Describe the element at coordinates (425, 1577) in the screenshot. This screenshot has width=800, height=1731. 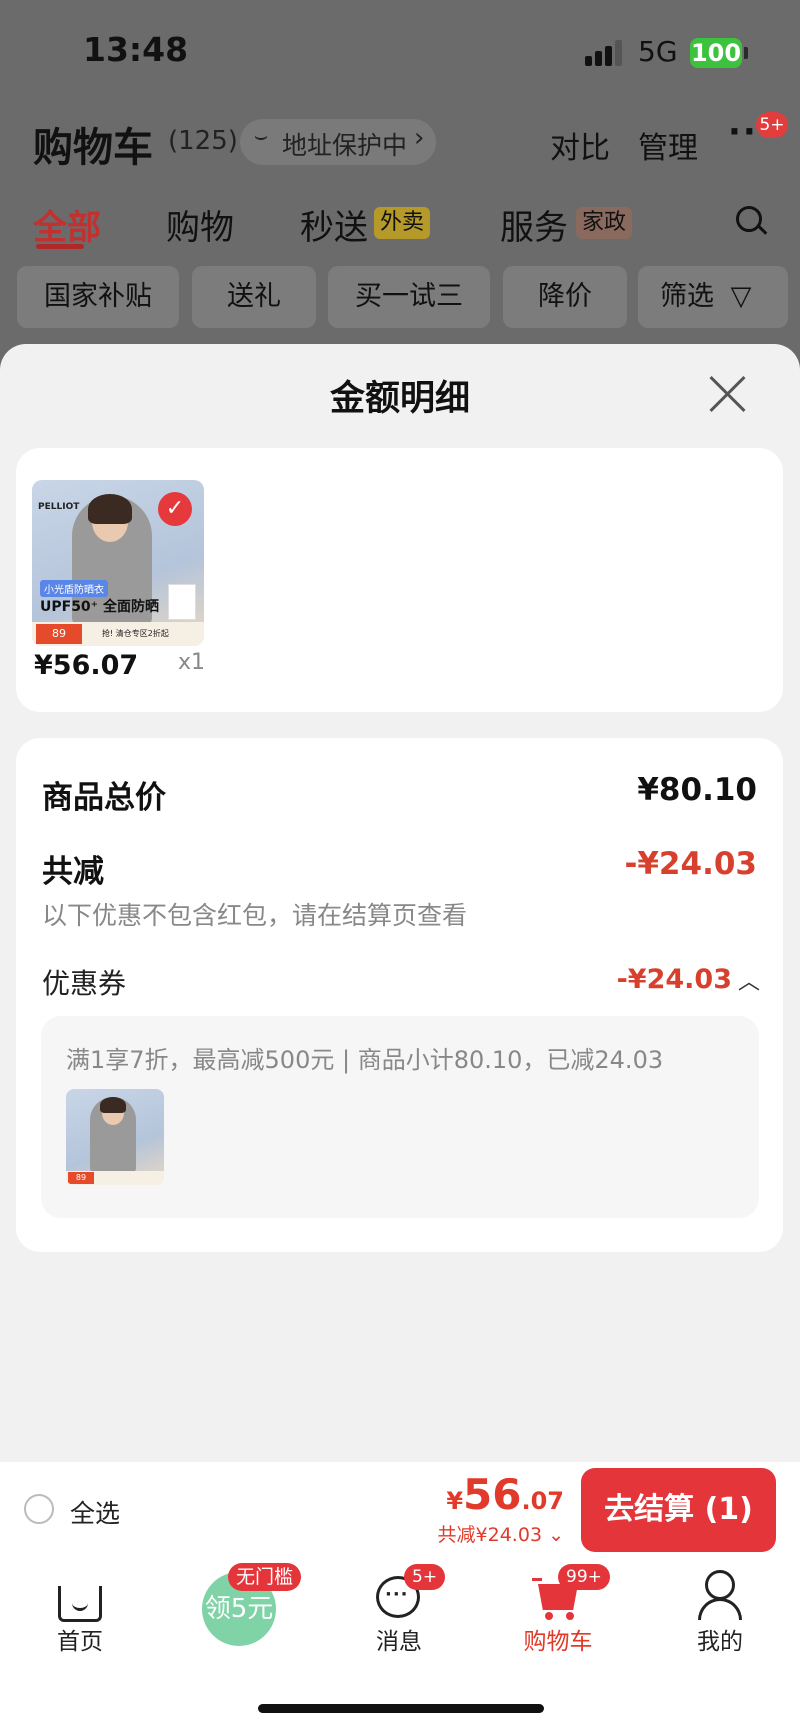
I see `messages-badge: 5+` at that location.